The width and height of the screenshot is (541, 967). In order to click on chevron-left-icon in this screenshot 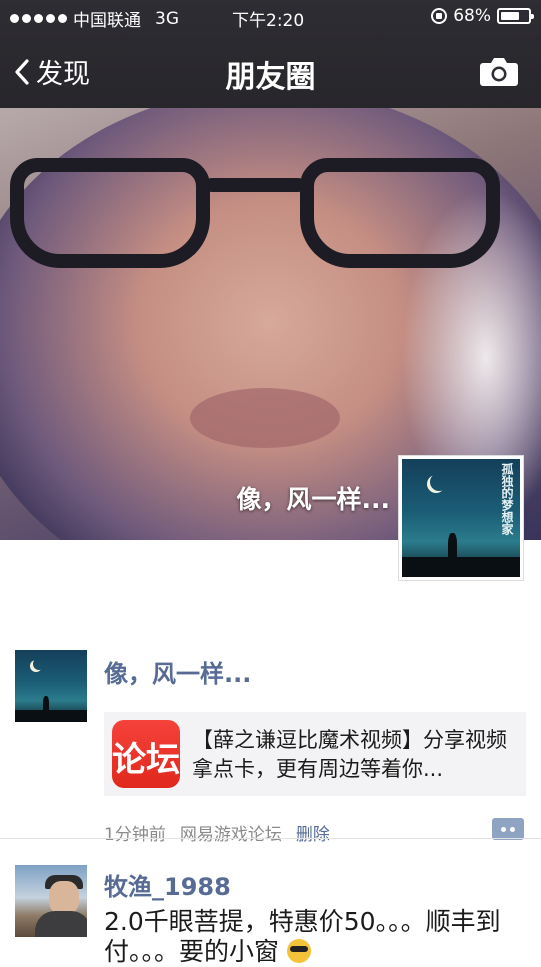, I will do `click(22, 71)`.